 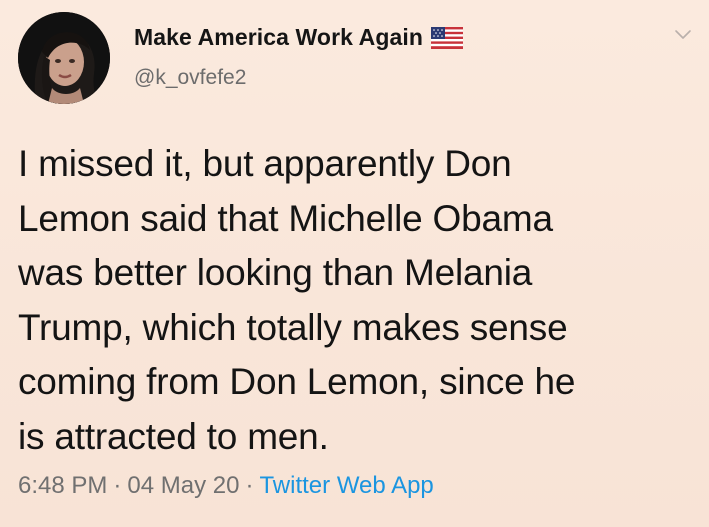 I want to click on tweet-text-line: is attracted to men., so click(x=173, y=436).